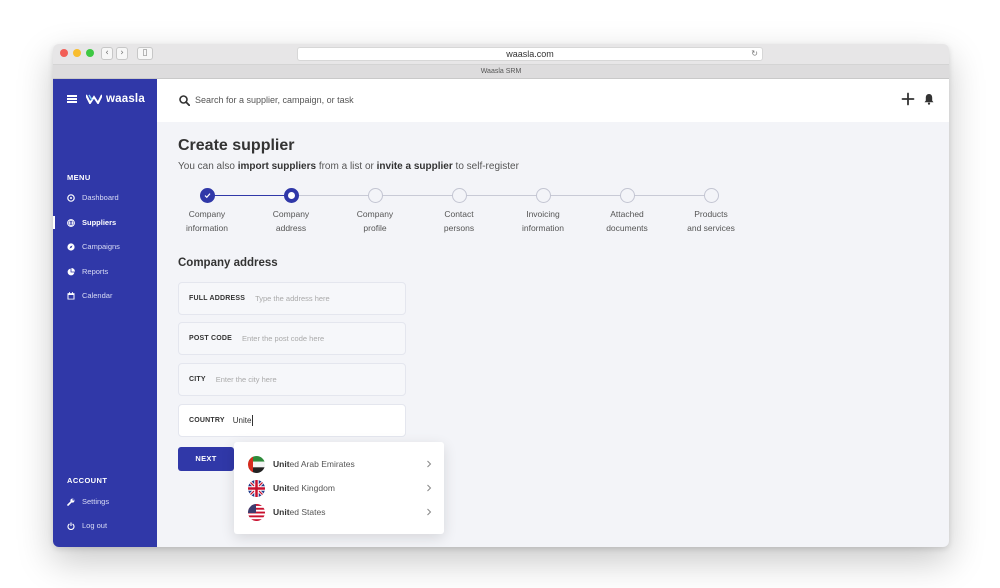 The width and height of the screenshot is (1000, 588). What do you see at coordinates (256, 512) in the screenshot?
I see `us-flag-icon` at bounding box center [256, 512].